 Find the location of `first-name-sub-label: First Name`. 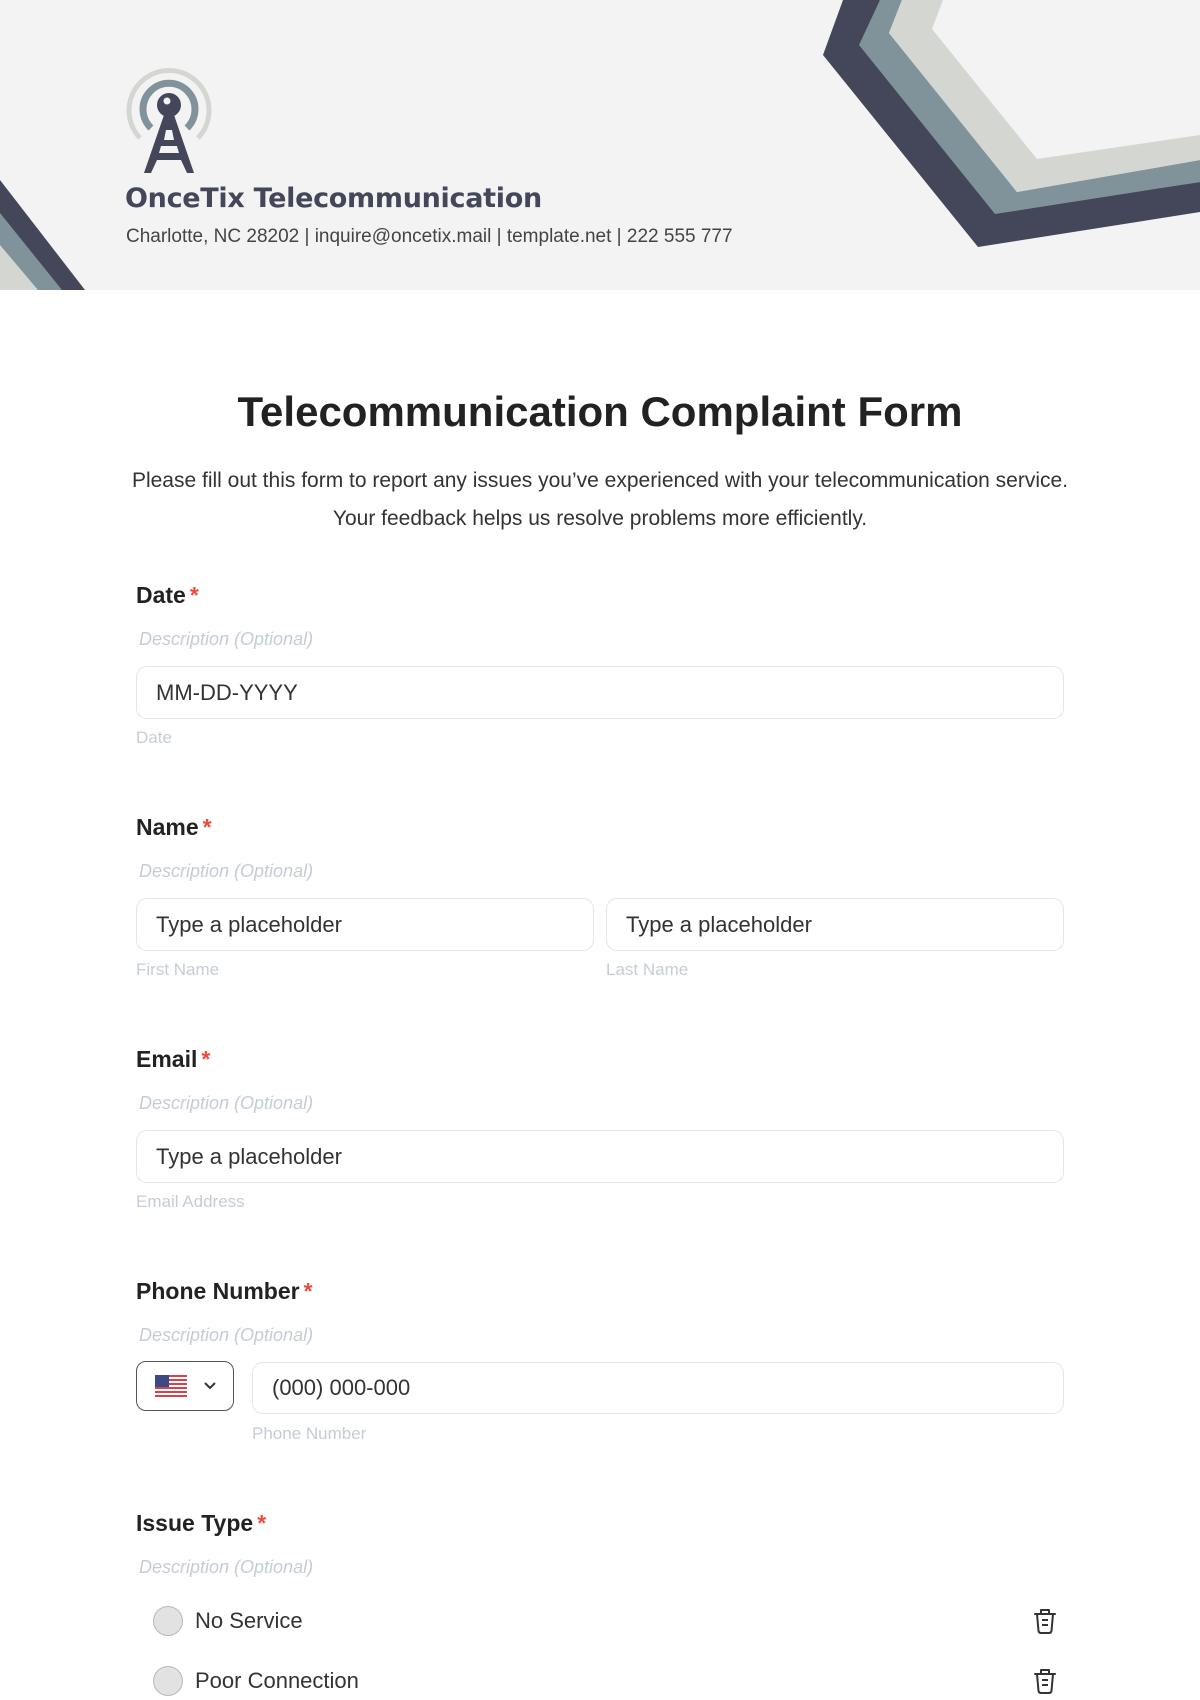

first-name-sub-label: First Name is located at coordinates (178, 969).